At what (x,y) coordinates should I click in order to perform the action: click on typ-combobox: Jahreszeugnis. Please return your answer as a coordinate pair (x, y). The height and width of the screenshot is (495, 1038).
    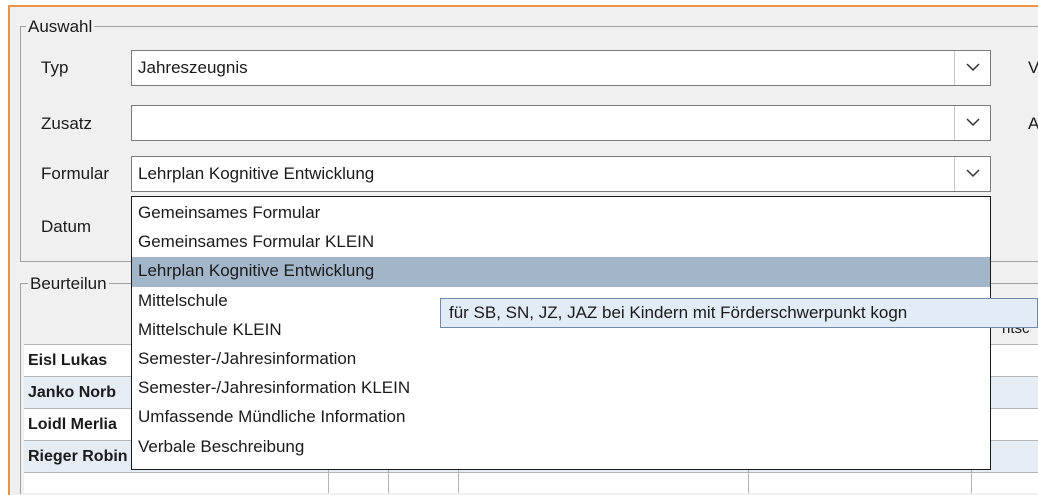
    Looking at the image, I should click on (561, 68).